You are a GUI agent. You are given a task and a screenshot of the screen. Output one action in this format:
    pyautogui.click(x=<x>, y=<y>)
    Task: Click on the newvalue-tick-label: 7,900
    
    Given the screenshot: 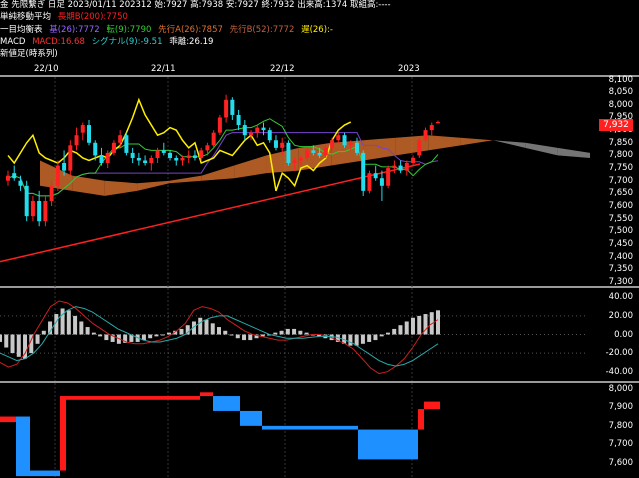 What is the action you would take?
    pyautogui.click(x=620, y=407)
    